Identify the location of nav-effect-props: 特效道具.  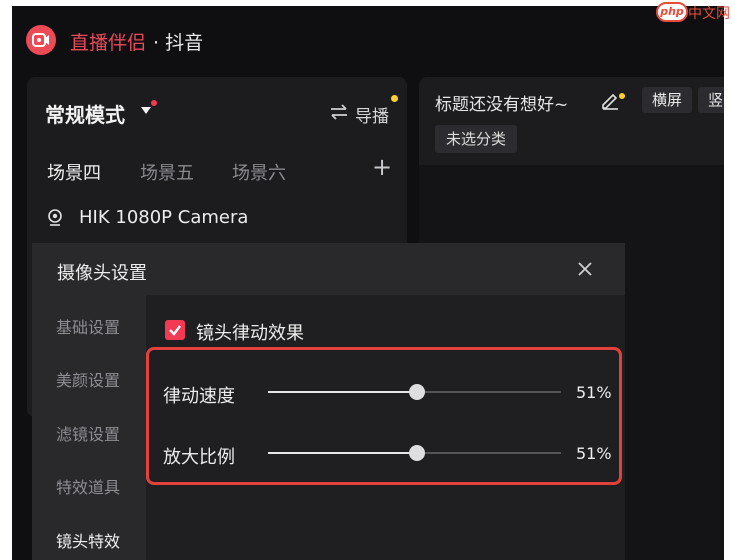
(88, 486).